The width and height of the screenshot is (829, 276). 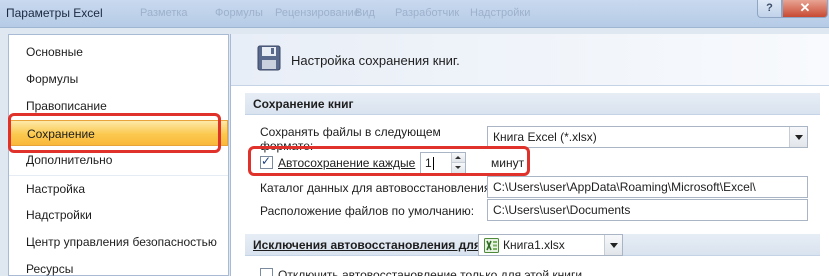 I want to click on highlight-box-autosave, so click(x=389, y=161).